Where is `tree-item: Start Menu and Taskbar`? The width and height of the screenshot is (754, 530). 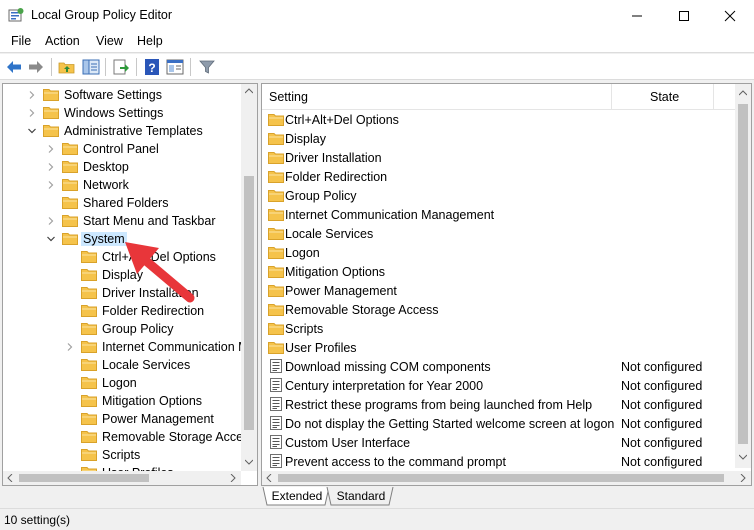
tree-item: Start Menu and Taskbar is located at coordinates (123, 221).